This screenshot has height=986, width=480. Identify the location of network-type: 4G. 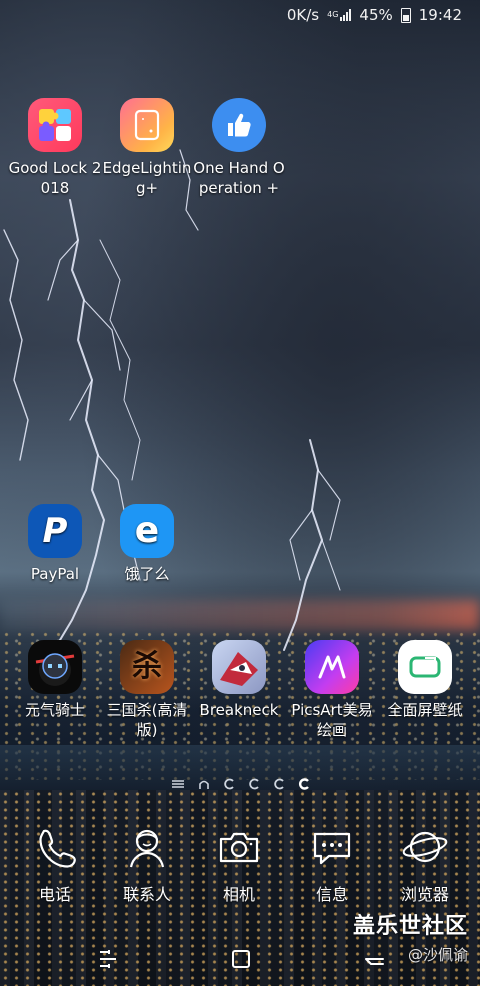
(333, 14).